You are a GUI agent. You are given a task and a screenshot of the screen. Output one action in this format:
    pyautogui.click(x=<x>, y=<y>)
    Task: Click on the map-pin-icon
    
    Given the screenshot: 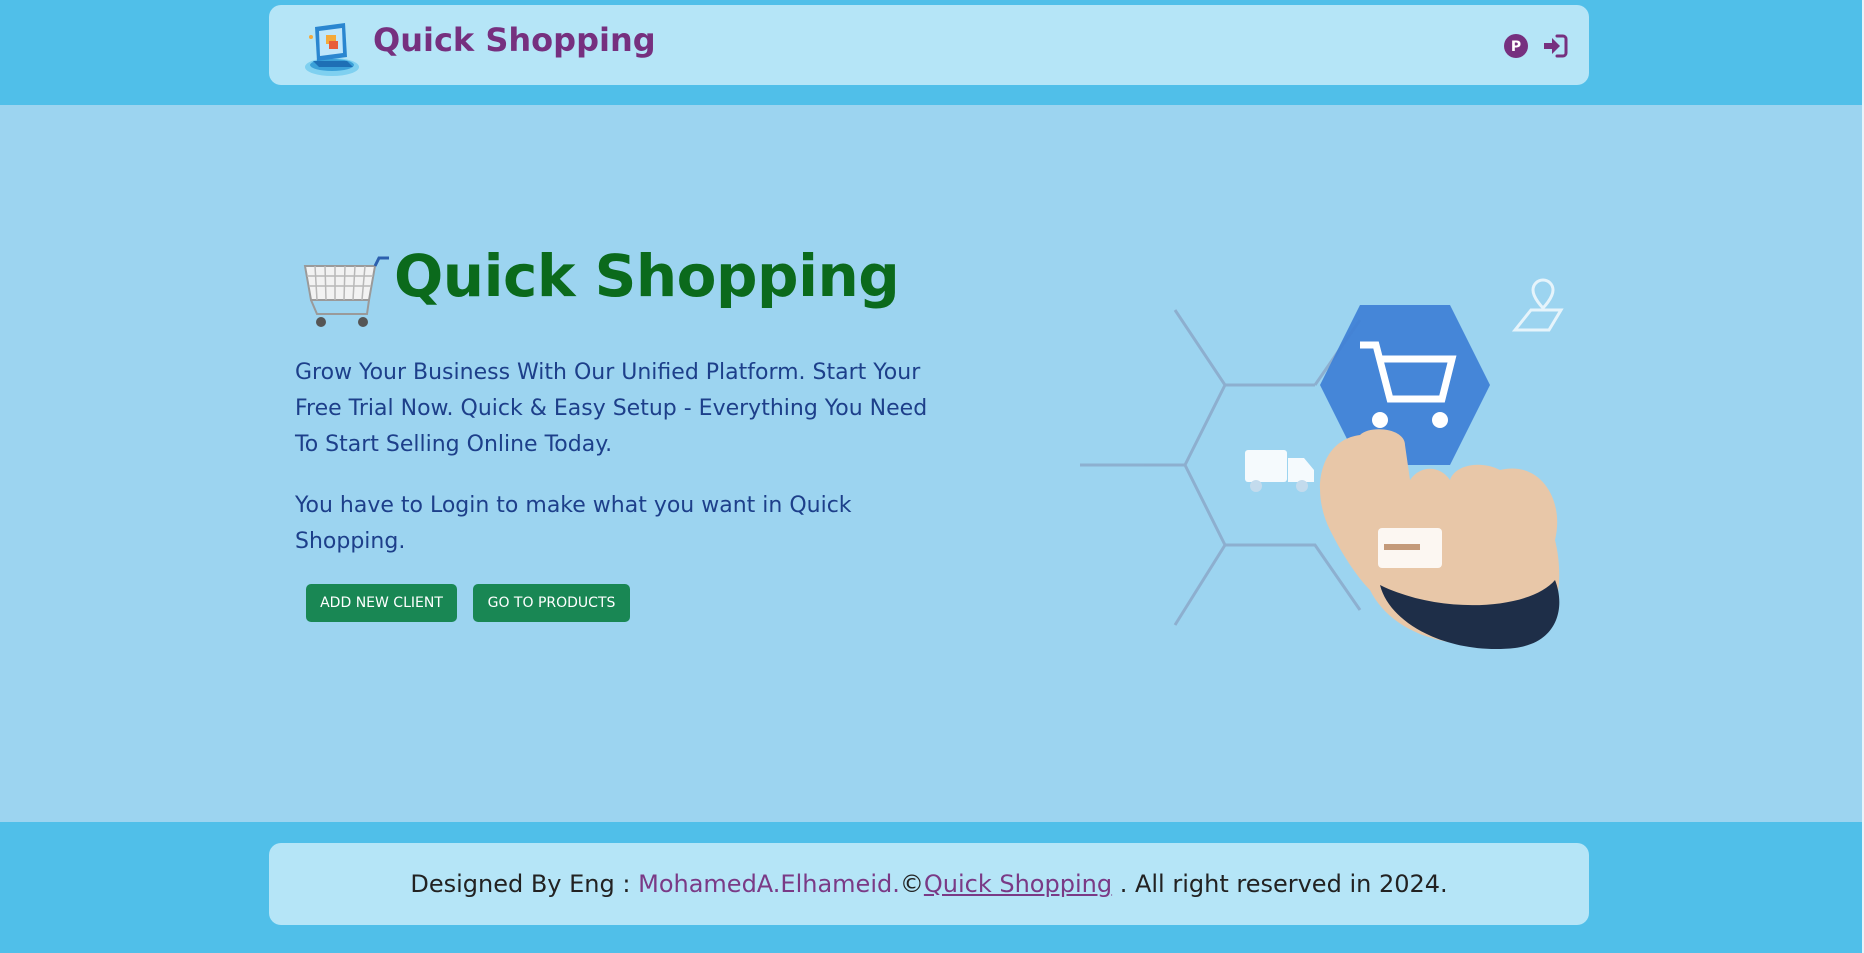 What is the action you would take?
    pyautogui.click(x=1537, y=305)
    